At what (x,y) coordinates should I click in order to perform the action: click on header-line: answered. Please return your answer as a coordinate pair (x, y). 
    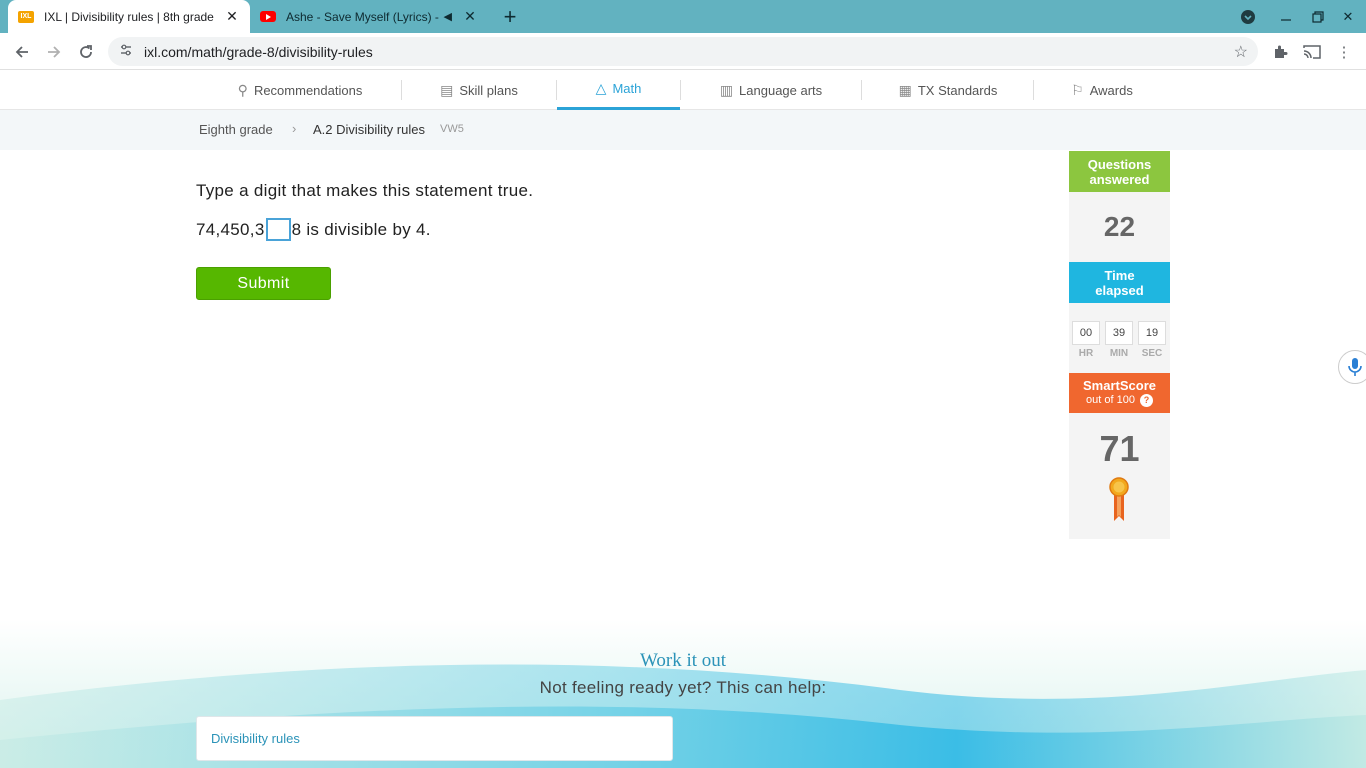
    Looking at the image, I should click on (1119, 179).